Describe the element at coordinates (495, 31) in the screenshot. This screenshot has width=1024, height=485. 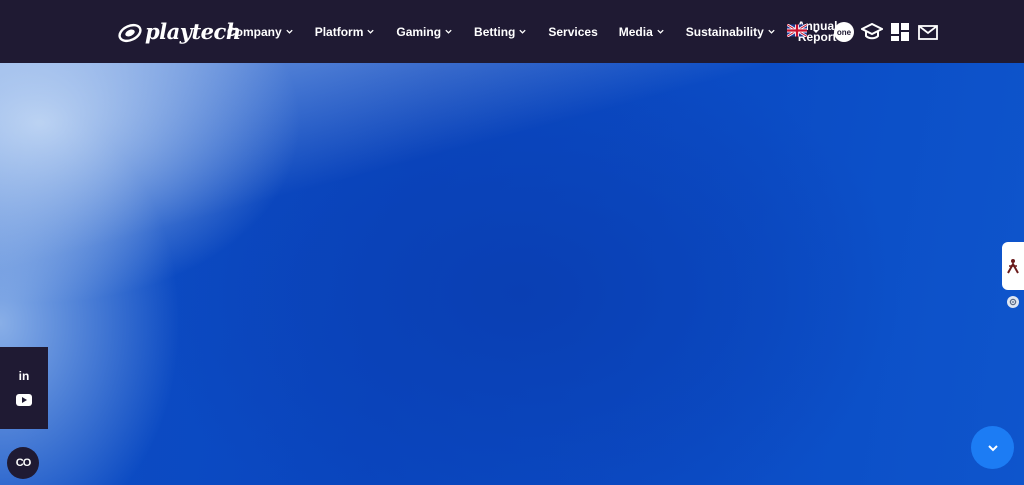
I see `nav-betting-label: Betting` at that location.